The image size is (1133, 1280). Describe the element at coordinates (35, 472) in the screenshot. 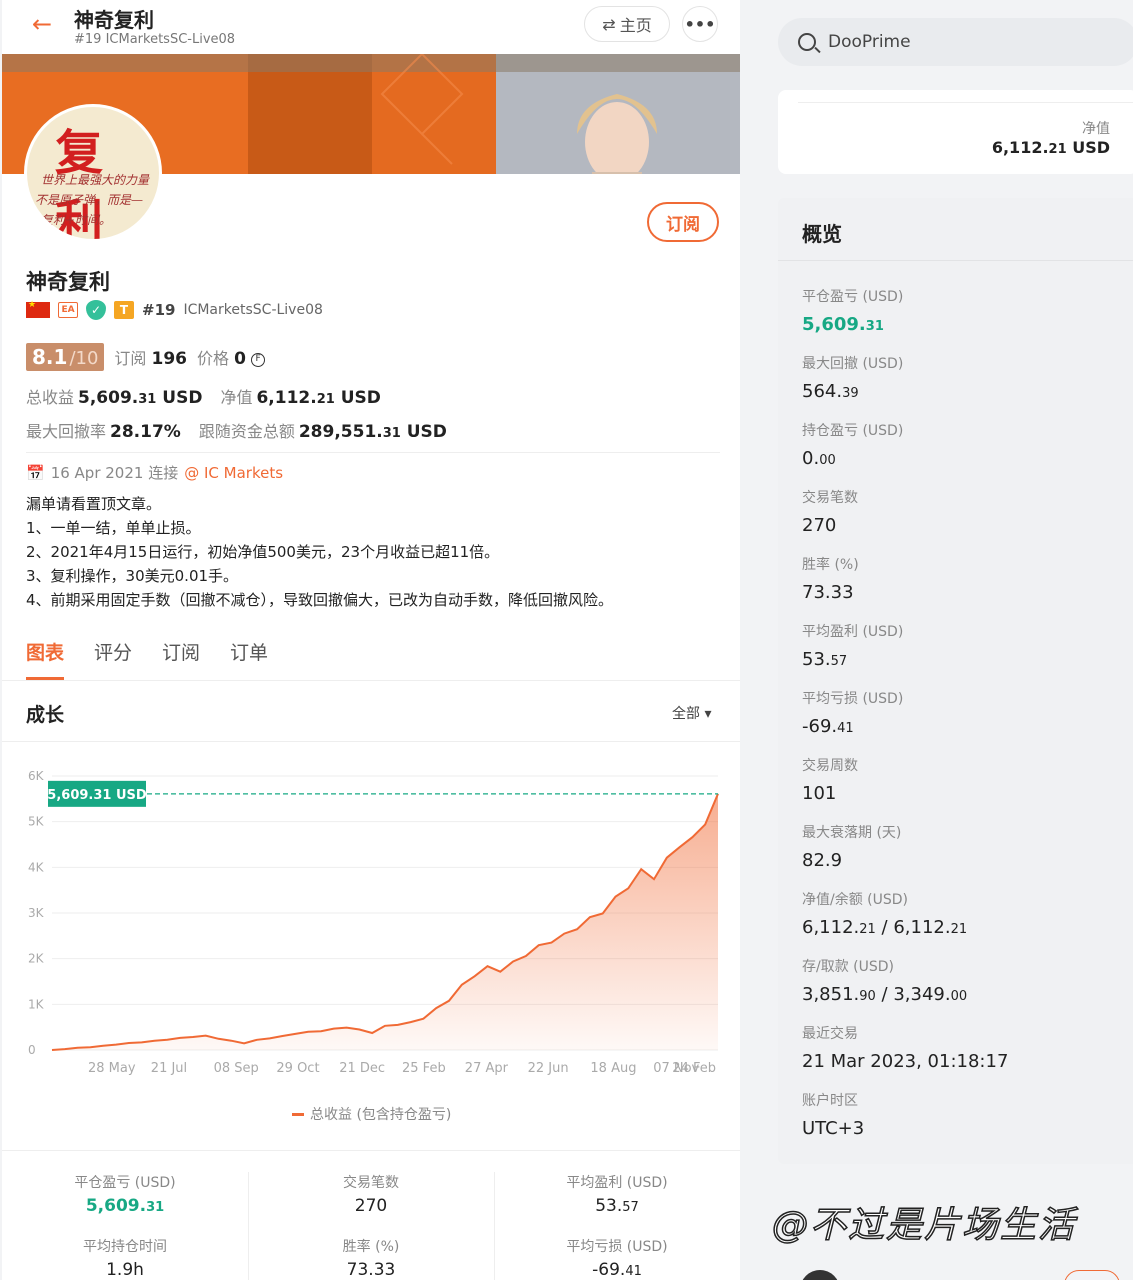

I see `calendar-icon: 📅` at that location.